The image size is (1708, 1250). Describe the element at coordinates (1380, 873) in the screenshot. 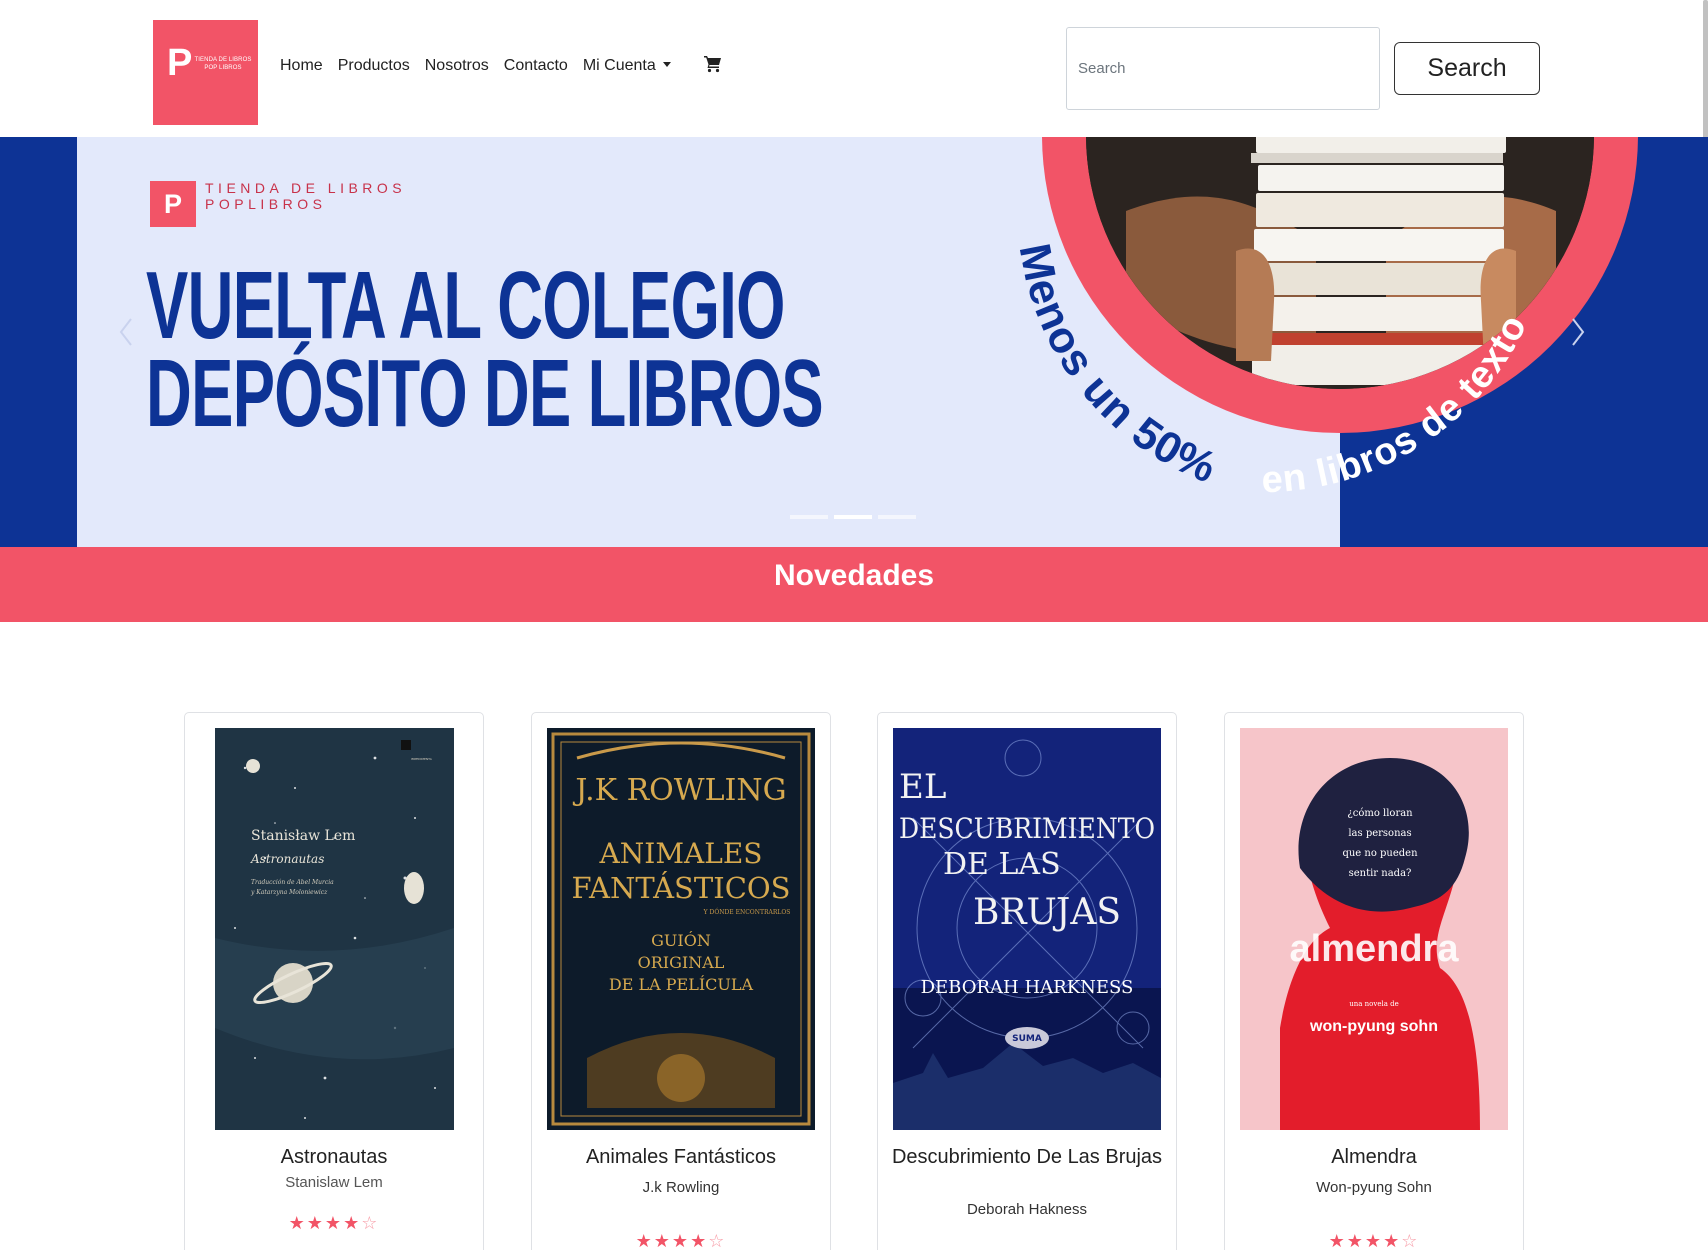

I see `cover-question-4: sentir nada?` at that location.